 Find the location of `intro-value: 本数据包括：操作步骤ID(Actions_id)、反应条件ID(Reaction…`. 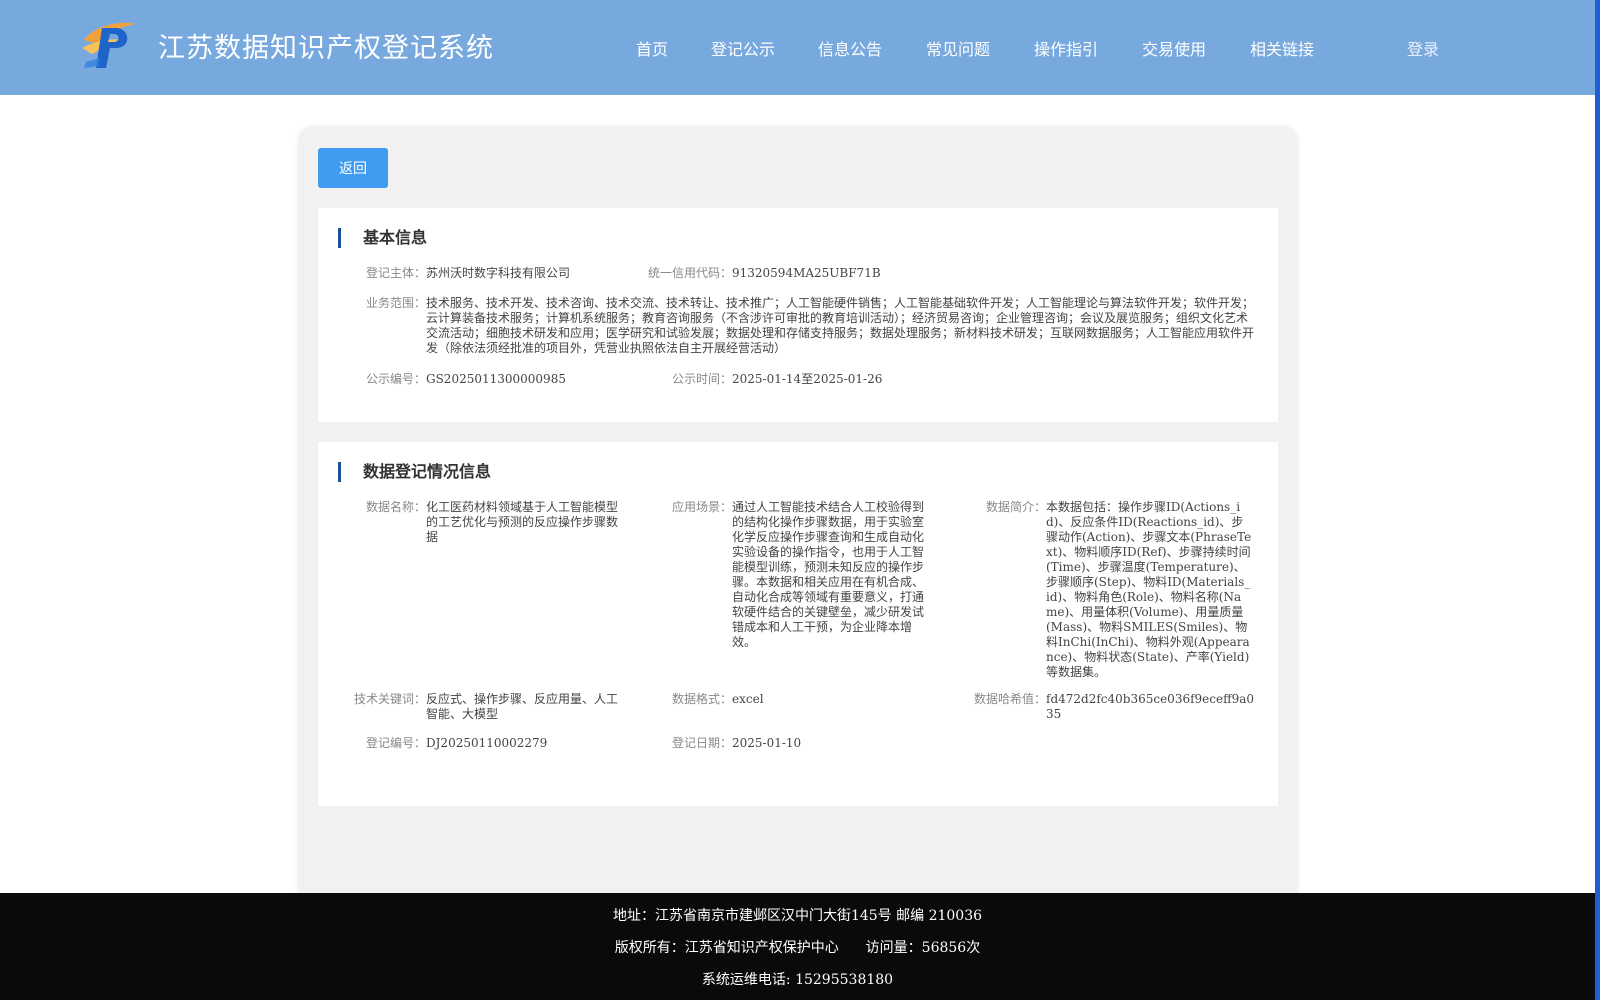

intro-value: 本数据包括：操作步骤ID(Actions_id)、反应条件ID(Reaction… is located at coordinates (1149, 589).